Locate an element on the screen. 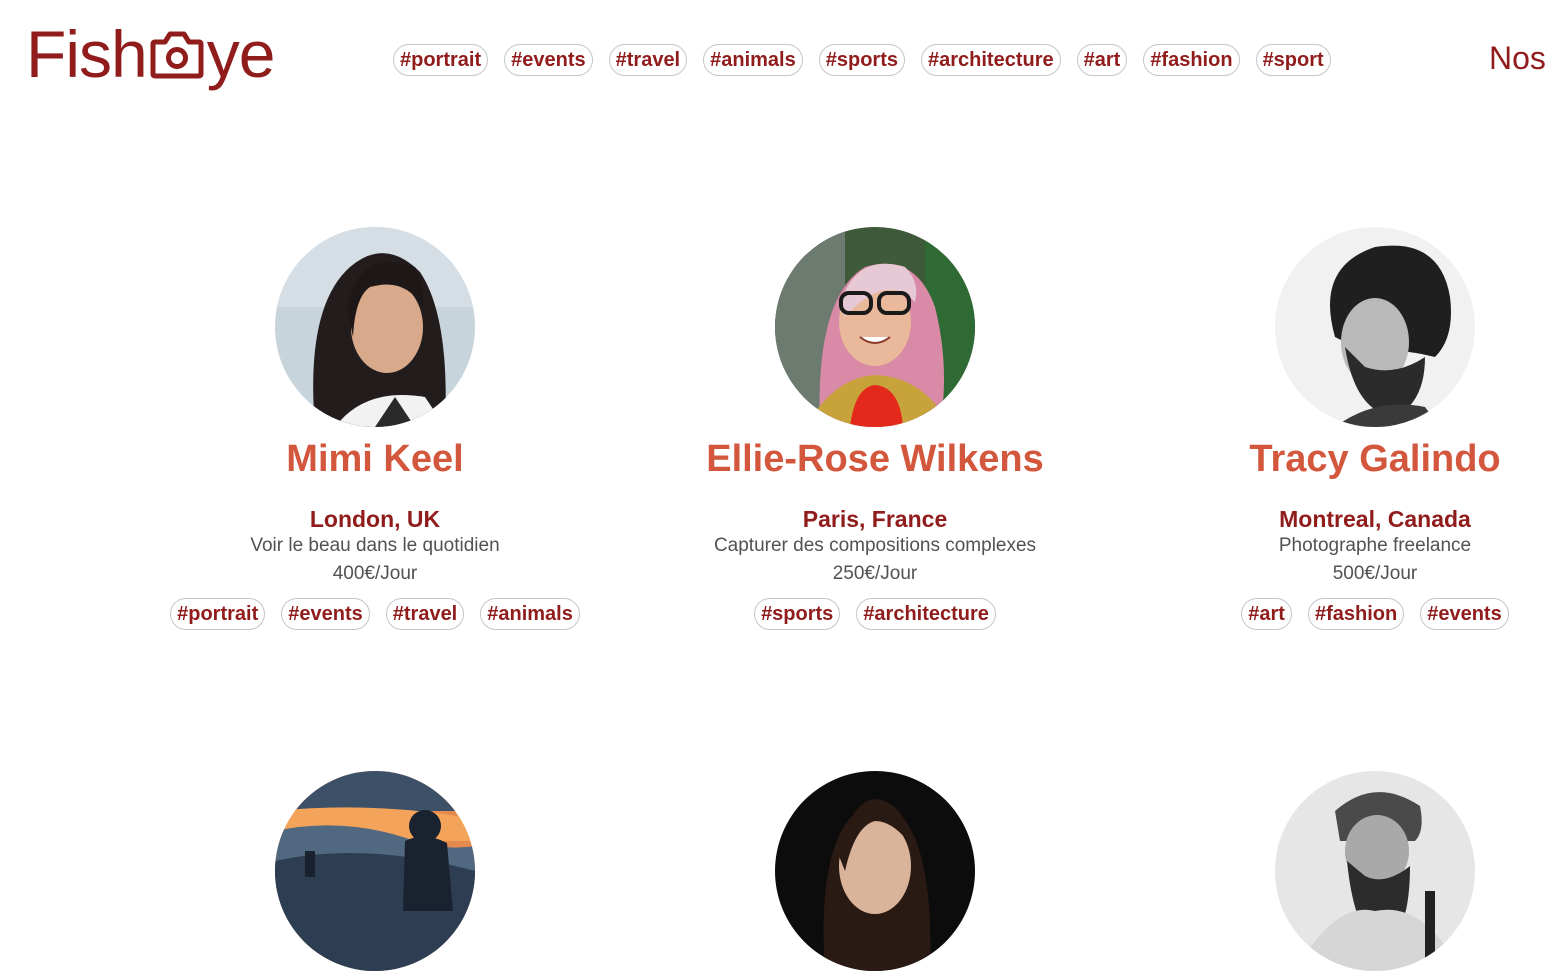  camera-icon is located at coordinates (177, 51).